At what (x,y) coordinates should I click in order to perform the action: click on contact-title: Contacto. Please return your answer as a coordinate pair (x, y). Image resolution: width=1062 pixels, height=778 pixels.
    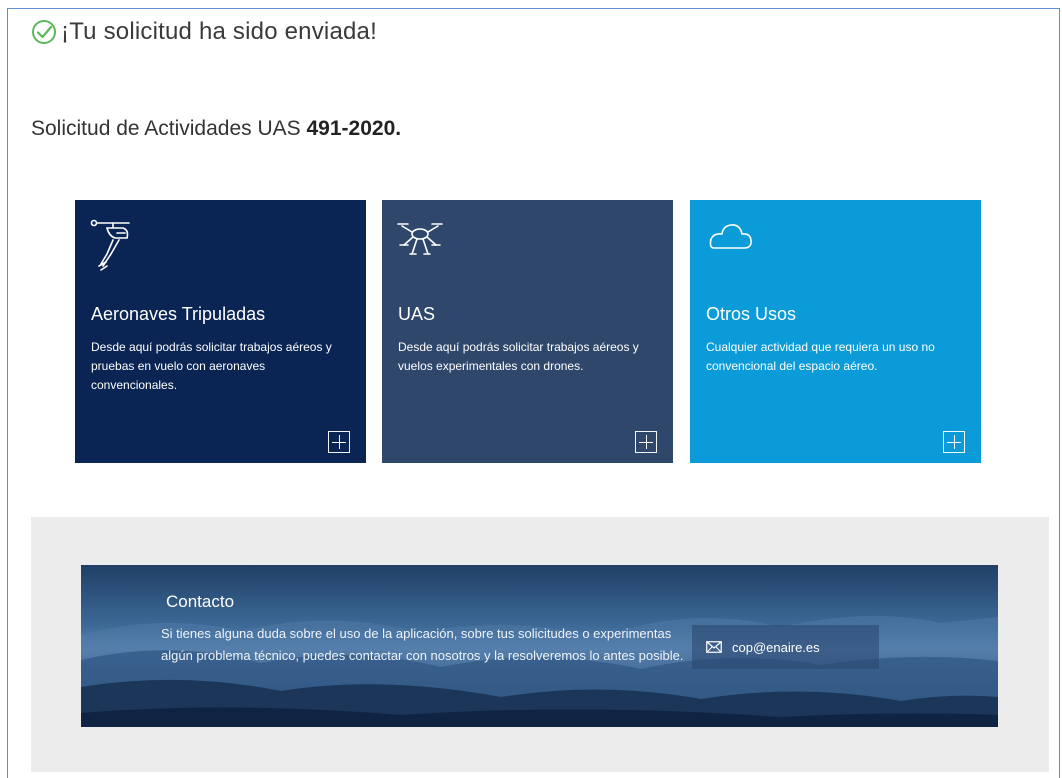
    Looking at the image, I should click on (200, 601).